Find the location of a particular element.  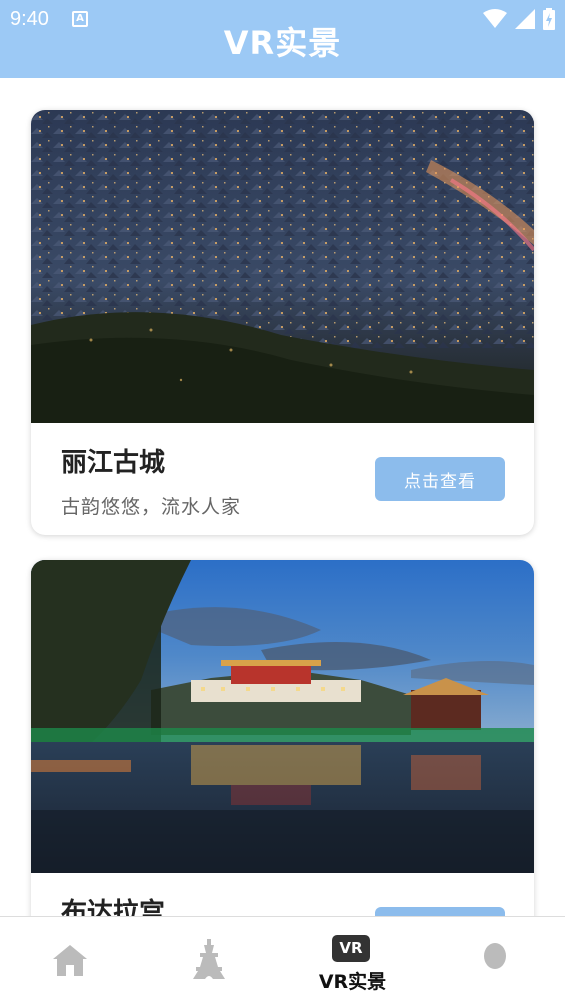

card-title: 丽江古城 is located at coordinates (113, 463).